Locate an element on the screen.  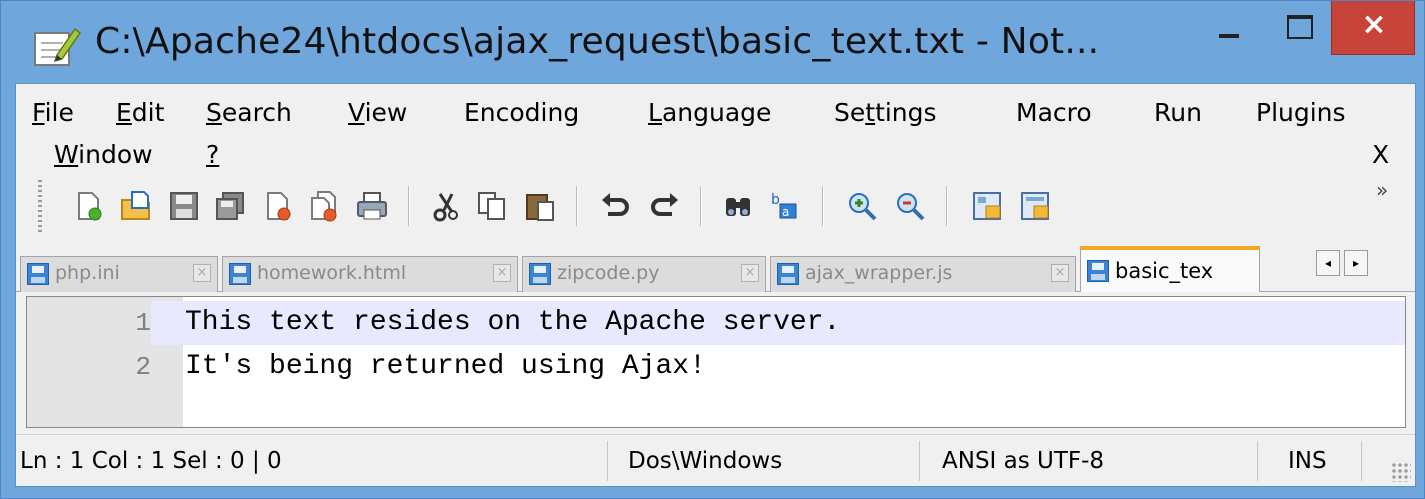
menu-file: File is located at coordinates (53, 113).